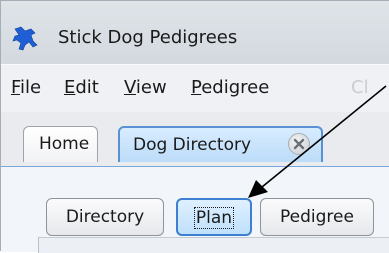  I want to click on menu-file: File, so click(26, 87).